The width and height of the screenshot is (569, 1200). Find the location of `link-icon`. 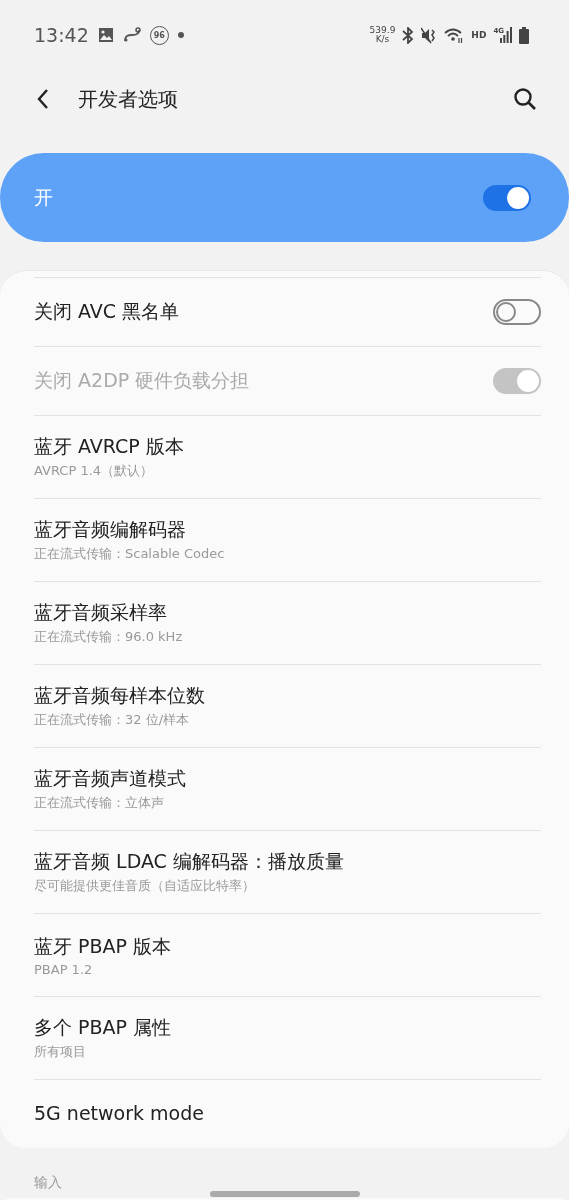

link-icon is located at coordinates (131, 35).